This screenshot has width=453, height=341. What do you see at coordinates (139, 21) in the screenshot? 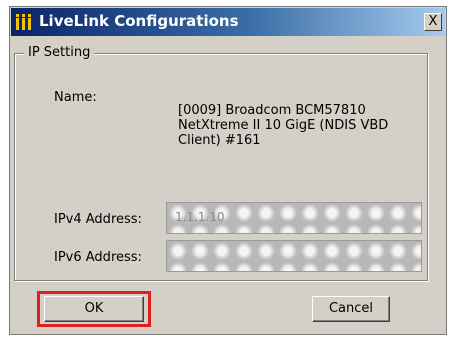
I see `window-title: LiveLink Configurations` at bounding box center [139, 21].